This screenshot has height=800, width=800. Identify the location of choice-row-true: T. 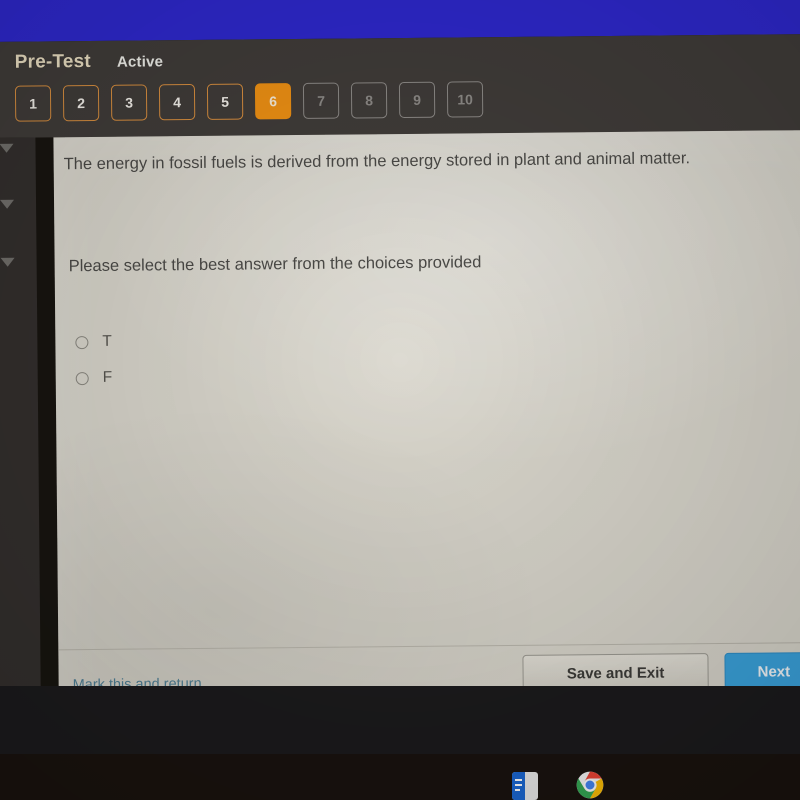
(93, 342).